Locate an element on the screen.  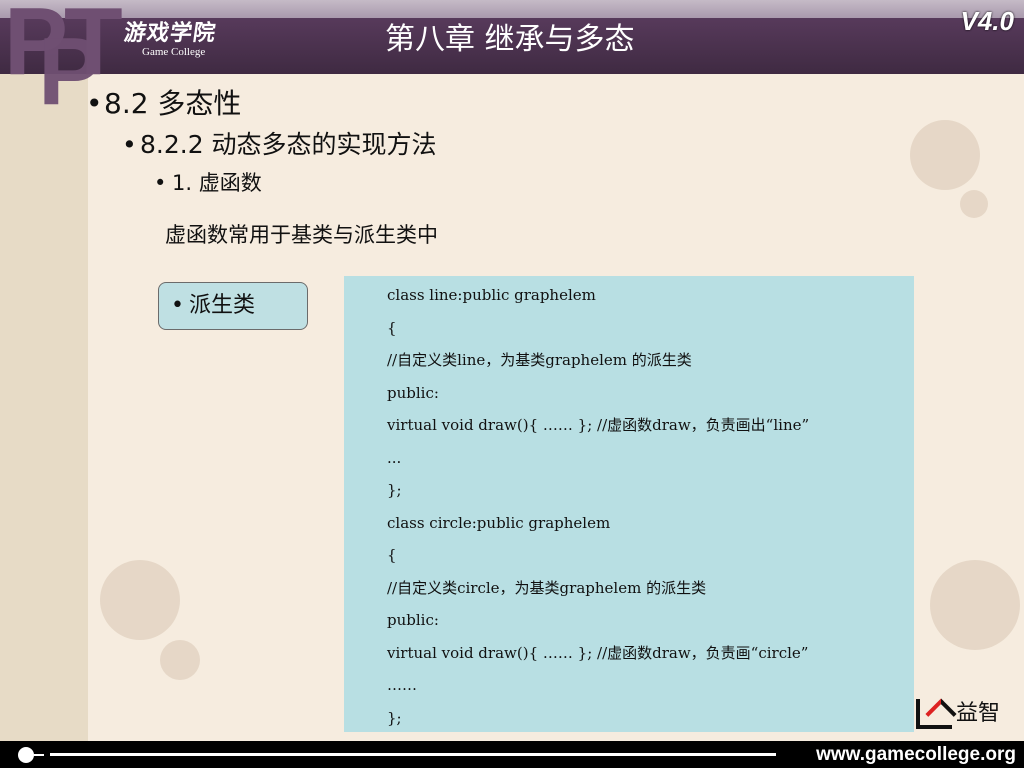
logo-sub-text: Game College is located at coordinates (174, 52).